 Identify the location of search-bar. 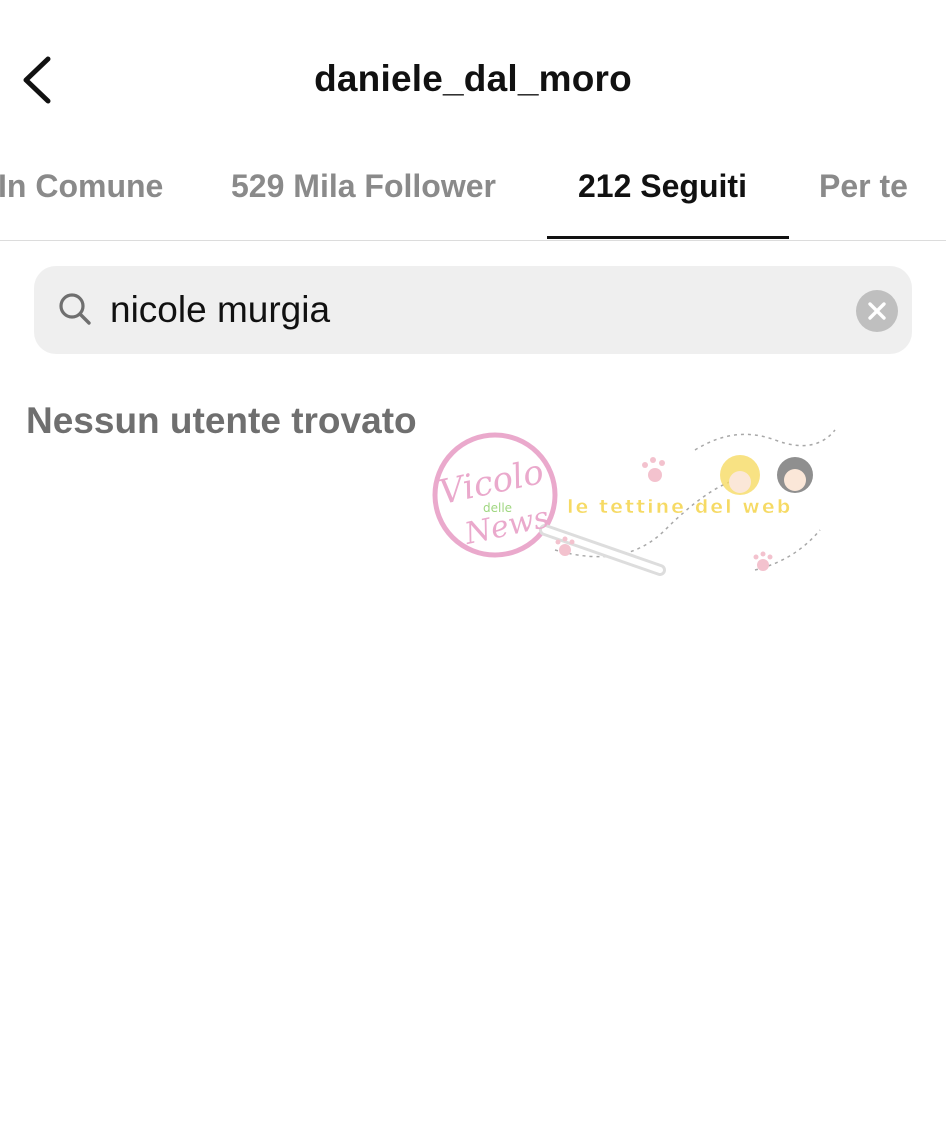
(473, 310).